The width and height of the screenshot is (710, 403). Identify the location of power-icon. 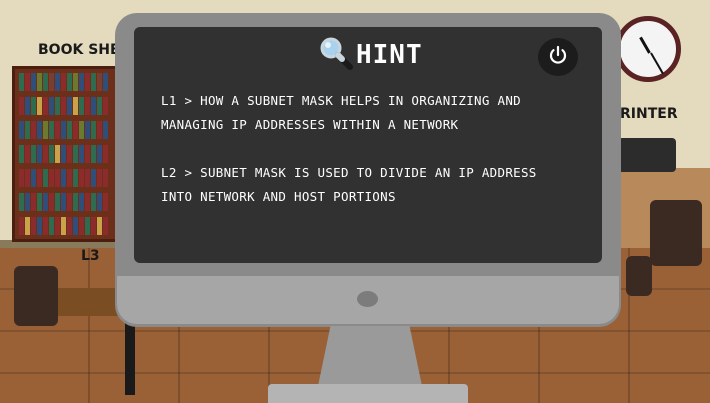
(558, 57).